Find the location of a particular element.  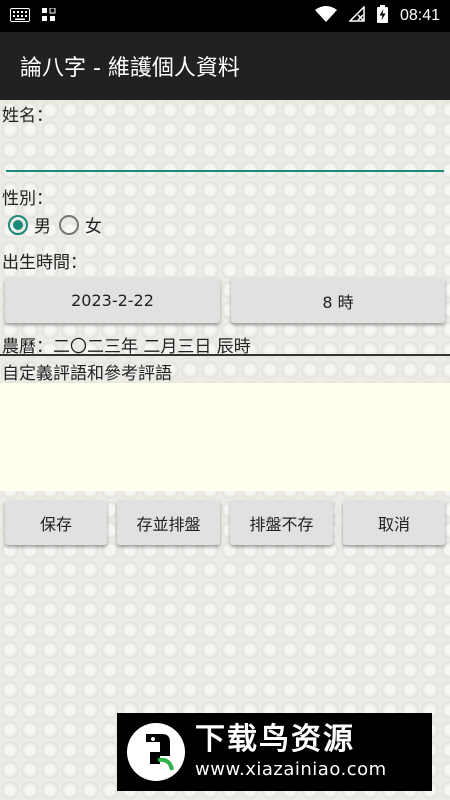

save-button: 保存 is located at coordinates (56, 522).